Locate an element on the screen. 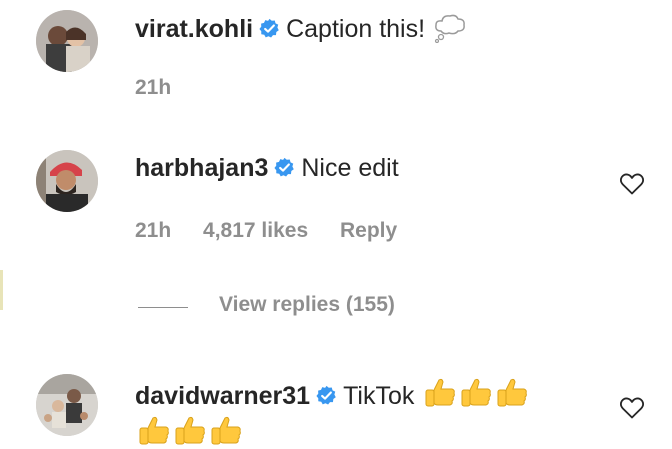  comment-line-continued is located at coordinates (189, 431).